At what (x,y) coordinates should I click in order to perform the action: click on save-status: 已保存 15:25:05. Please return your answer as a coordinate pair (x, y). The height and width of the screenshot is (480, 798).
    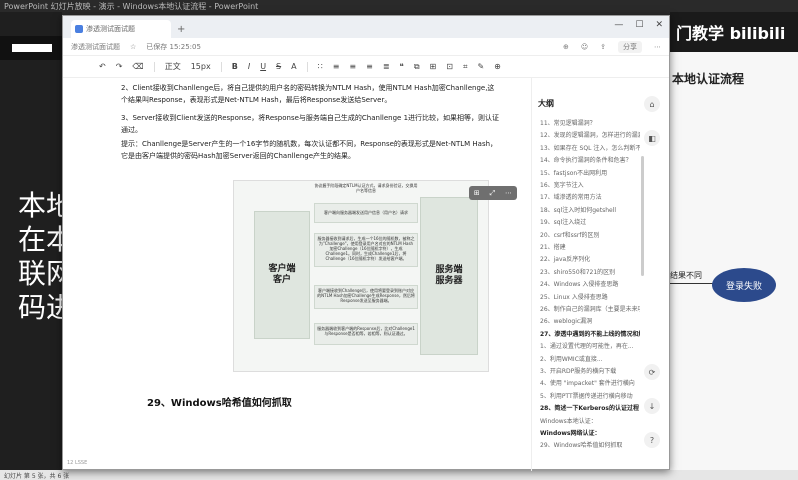
    Looking at the image, I should click on (173, 46).